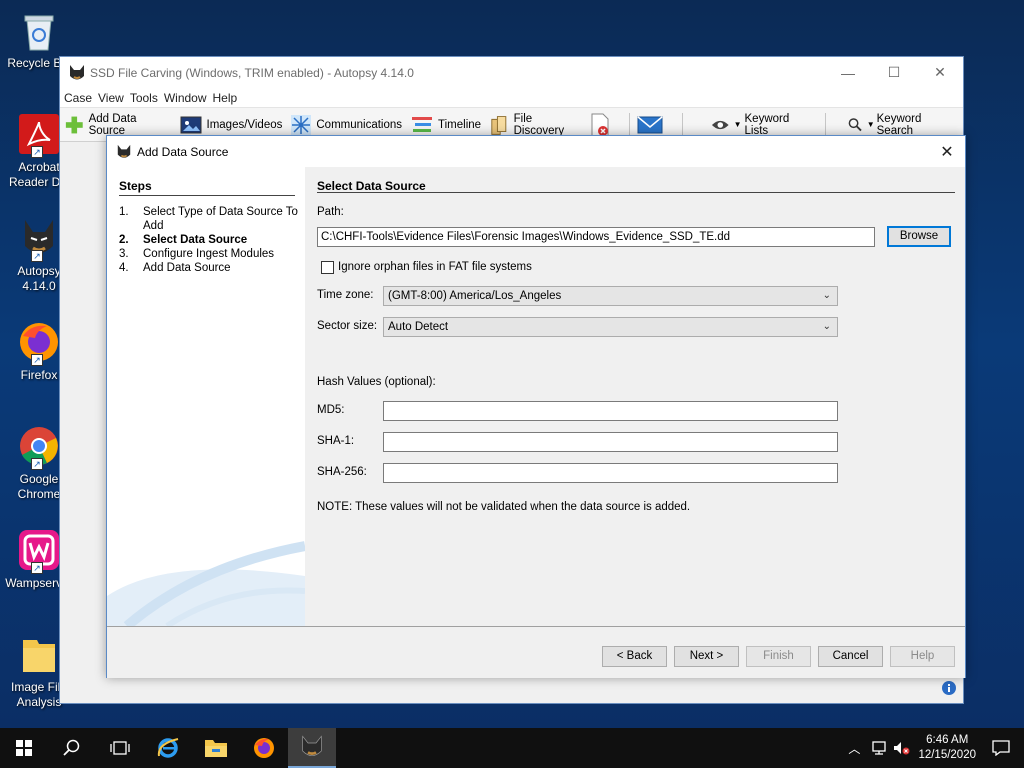  What do you see at coordinates (124, 212) in the screenshot?
I see `step-number: 1.` at bounding box center [124, 212].